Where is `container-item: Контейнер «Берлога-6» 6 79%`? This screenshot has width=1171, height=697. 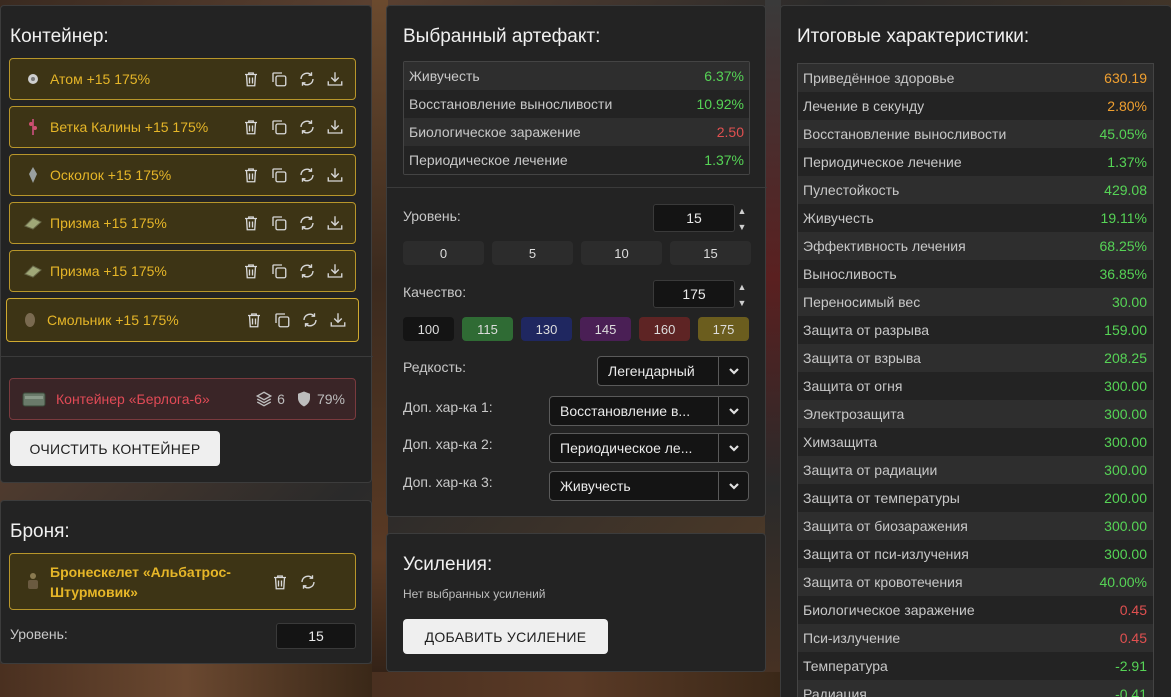
container-item: Контейнер «Берлога-6» 6 79% is located at coordinates (182, 399).